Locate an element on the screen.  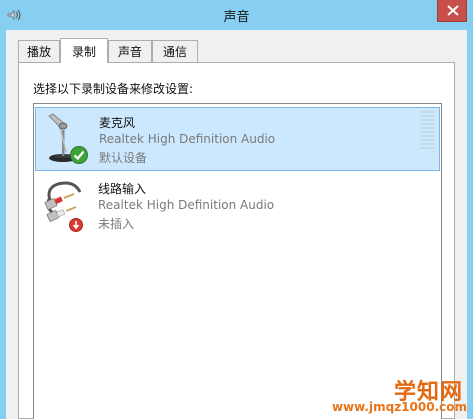
unplugged-arrow-icon is located at coordinates (76, 224).